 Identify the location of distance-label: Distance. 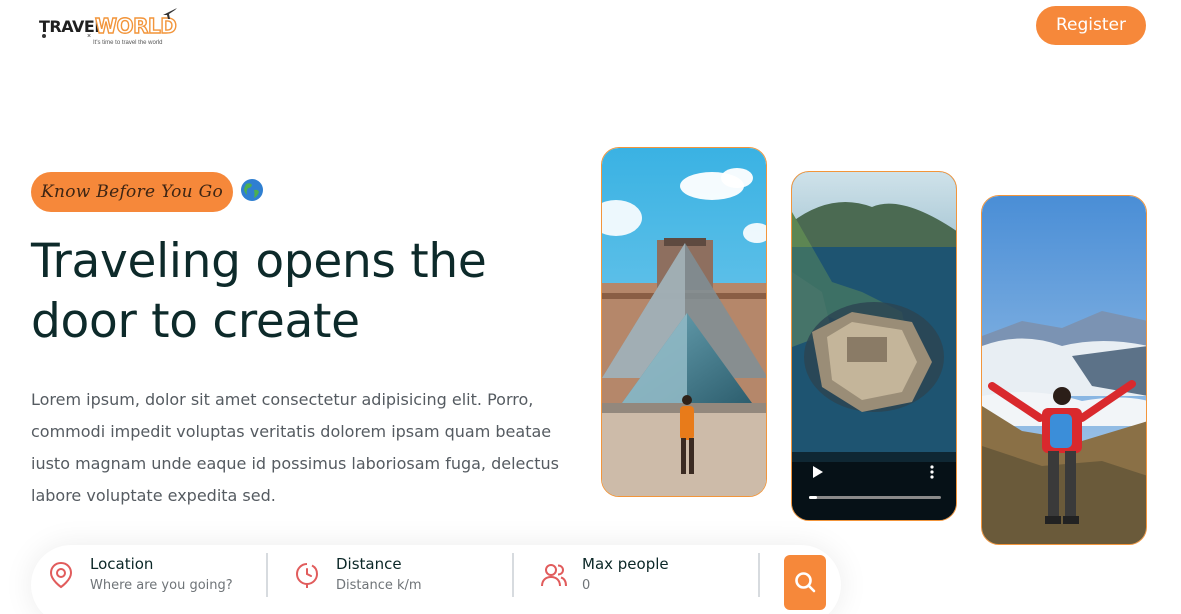
(369, 564).